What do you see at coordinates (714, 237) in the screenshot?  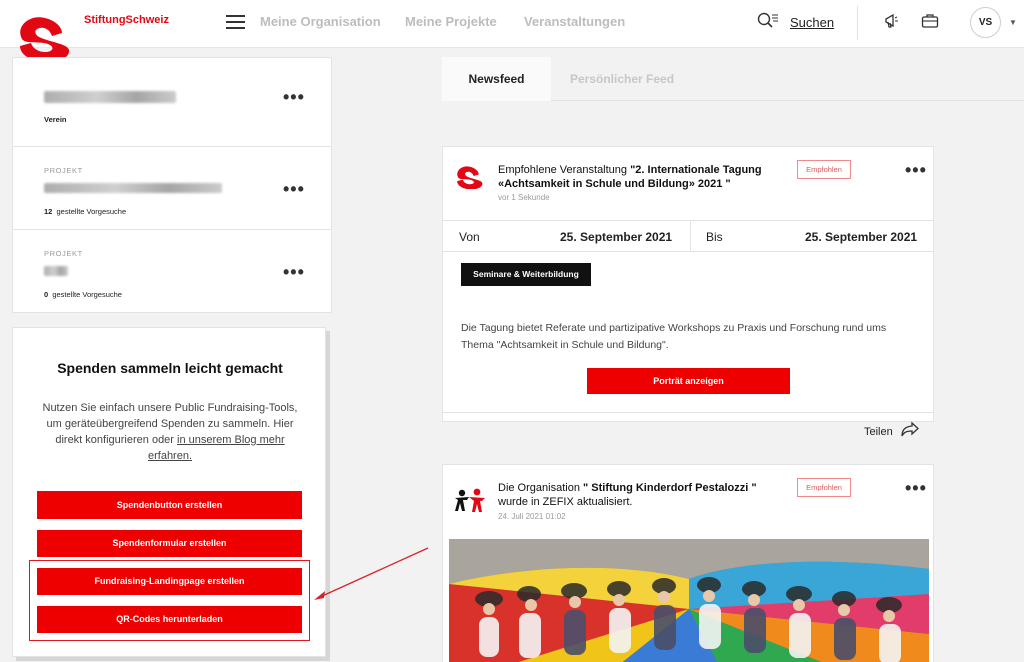 I see `to-label: Bis` at bounding box center [714, 237].